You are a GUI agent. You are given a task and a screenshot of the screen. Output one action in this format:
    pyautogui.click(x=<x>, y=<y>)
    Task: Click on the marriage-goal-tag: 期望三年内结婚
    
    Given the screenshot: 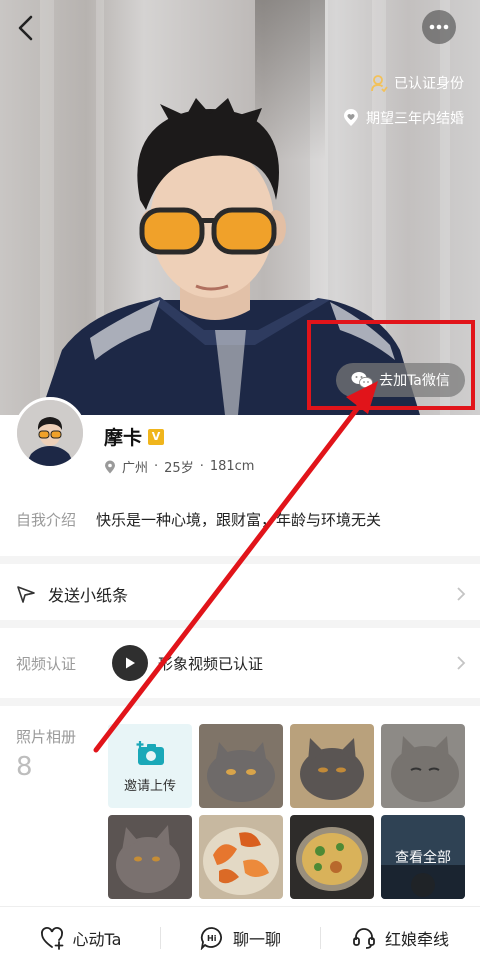 What is the action you would take?
    pyautogui.click(x=403, y=118)
    